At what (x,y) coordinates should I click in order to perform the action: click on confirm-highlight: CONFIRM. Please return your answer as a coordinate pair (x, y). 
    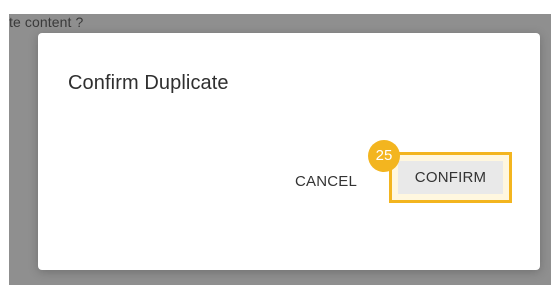
    Looking at the image, I should click on (450, 177).